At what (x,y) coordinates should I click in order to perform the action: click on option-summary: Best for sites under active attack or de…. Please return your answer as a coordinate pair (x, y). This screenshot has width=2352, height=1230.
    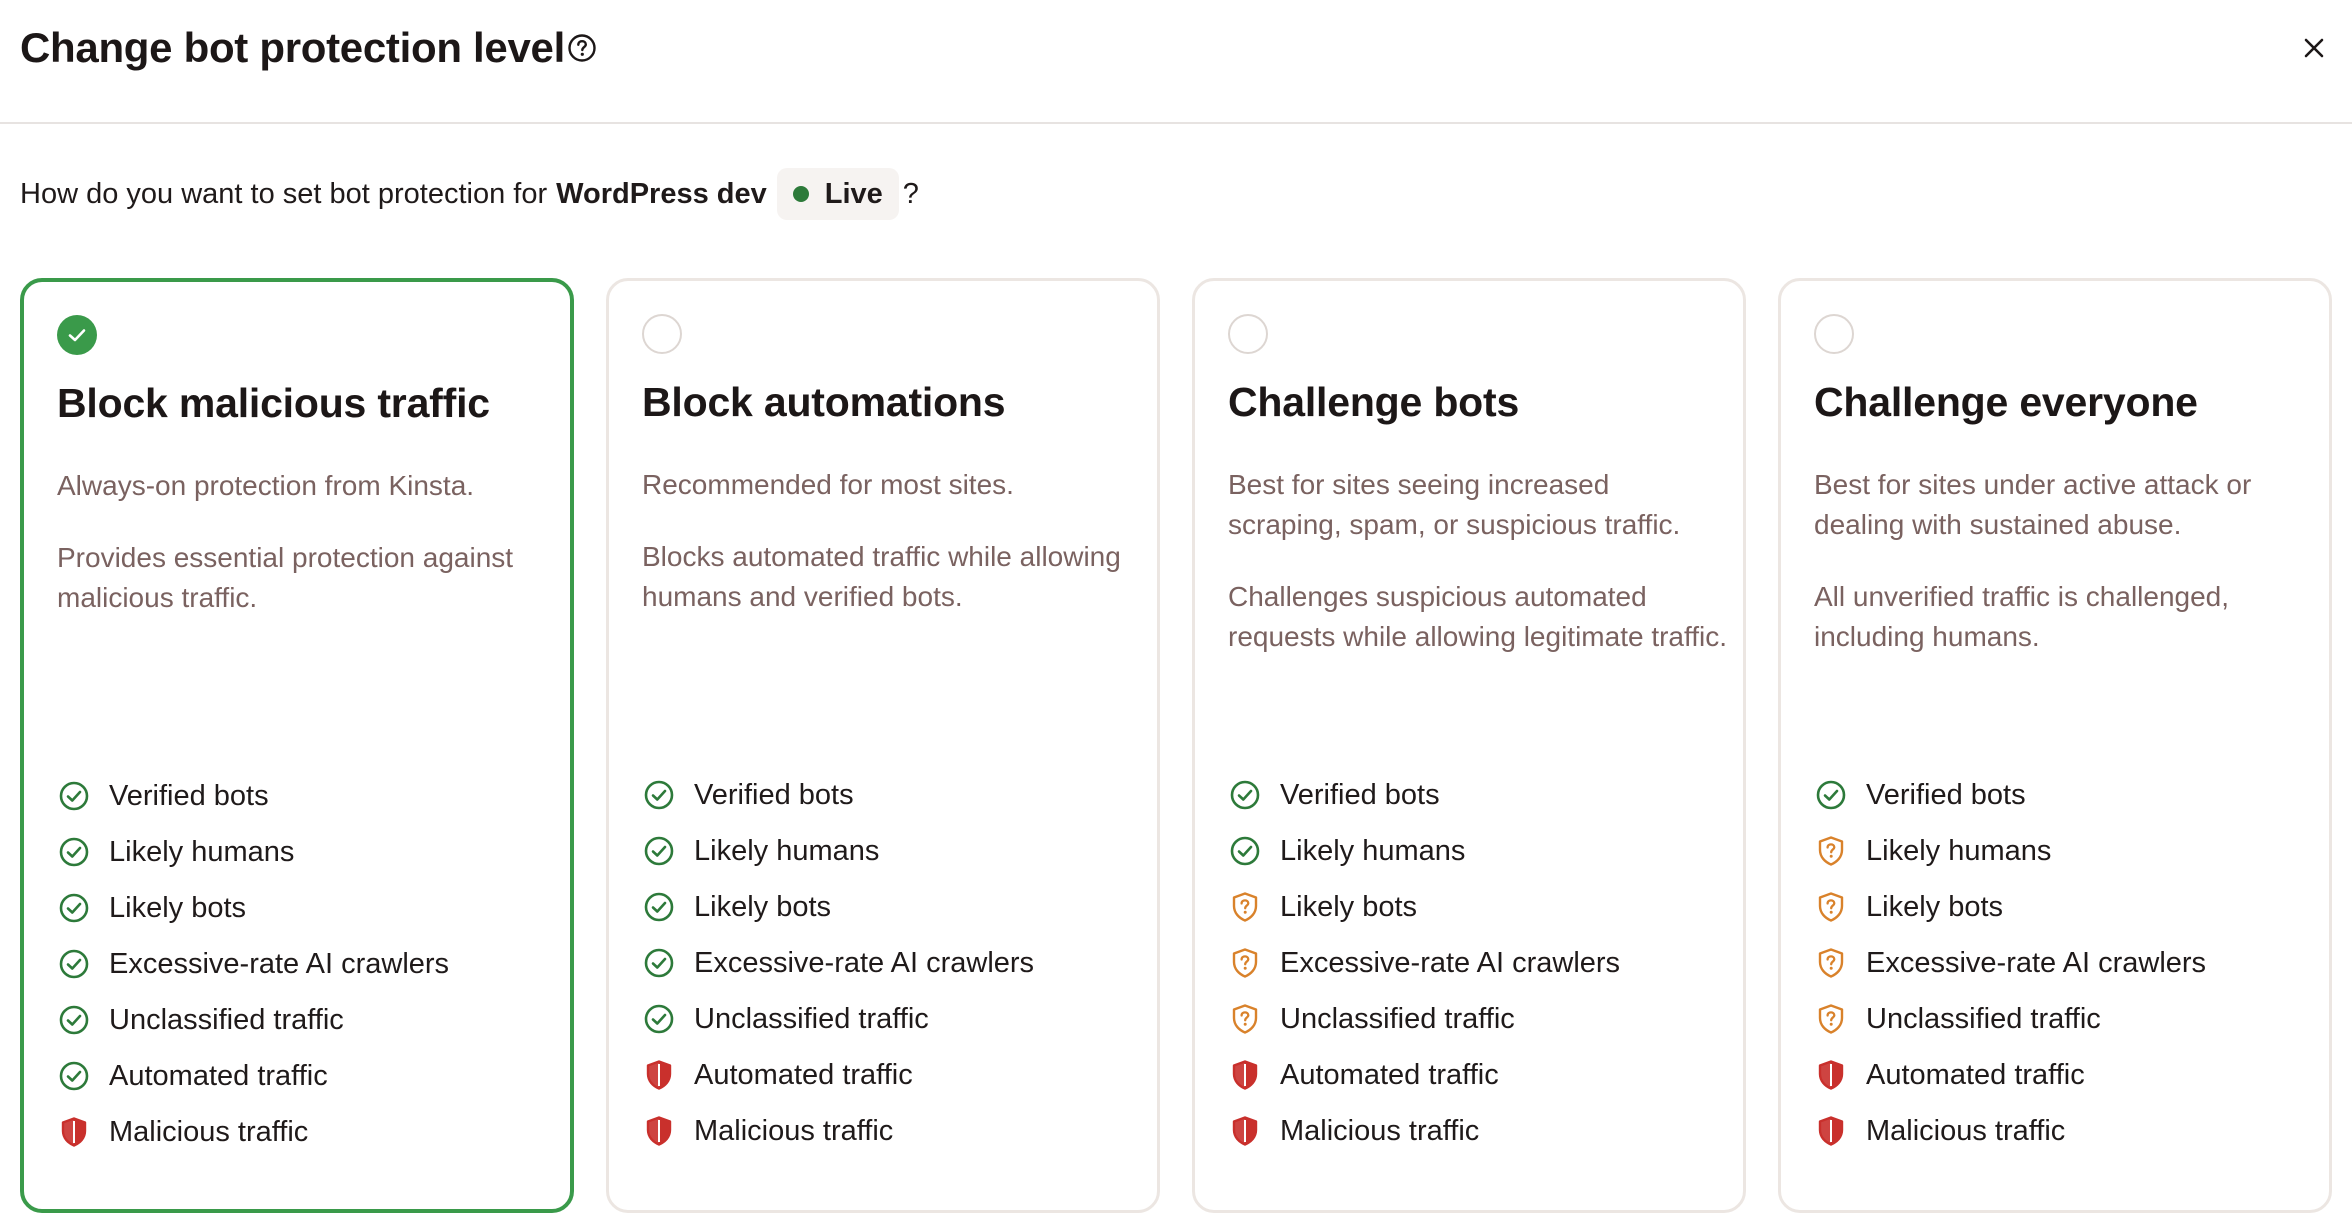
    Looking at the image, I should click on (2033, 504).